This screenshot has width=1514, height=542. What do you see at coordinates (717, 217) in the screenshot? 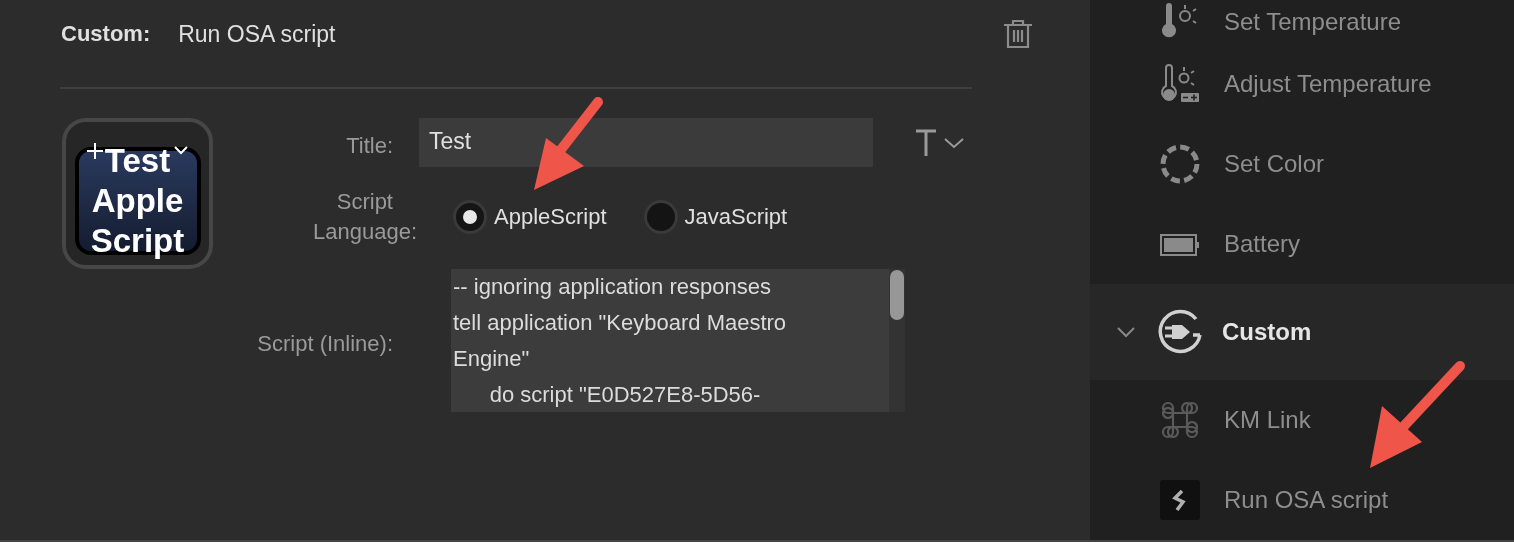
I see `language-radio: JavaScript` at bounding box center [717, 217].